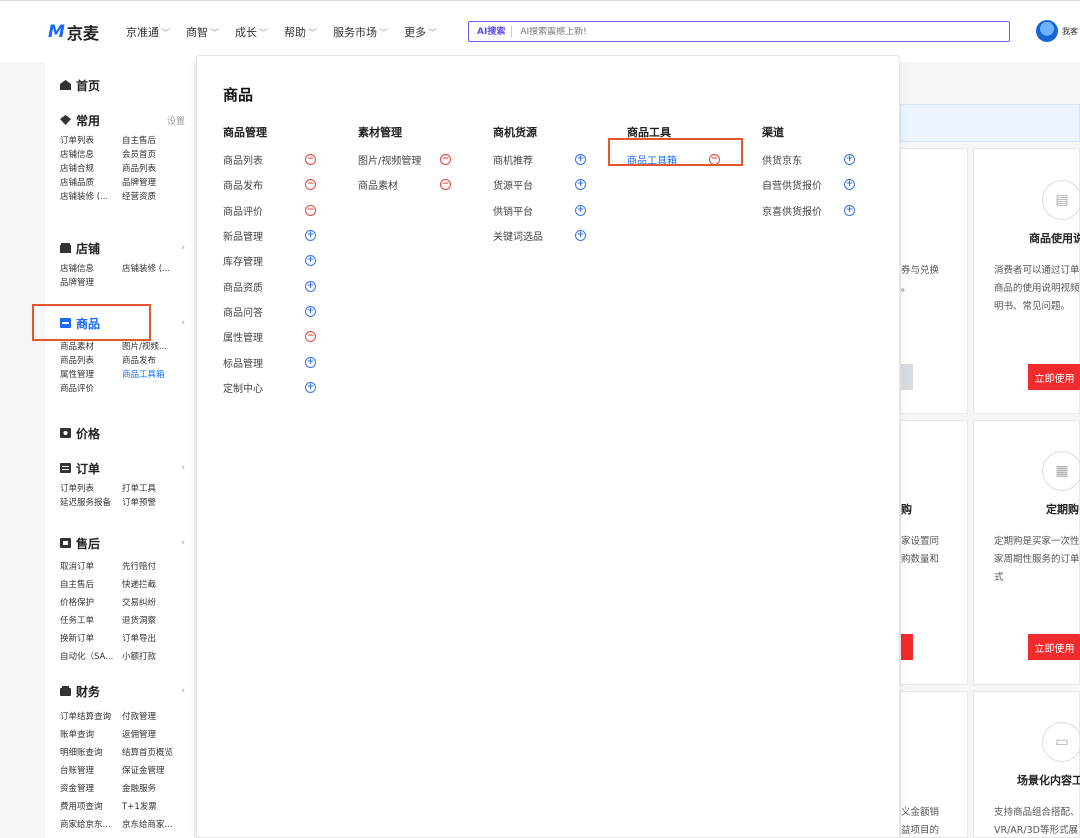 The width and height of the screenshot is (1080, 838). What do you see at coordinates (285, 311) in the screenshot?
I see `menu-item: 商品问答 +` at bounding box center [285, 311].